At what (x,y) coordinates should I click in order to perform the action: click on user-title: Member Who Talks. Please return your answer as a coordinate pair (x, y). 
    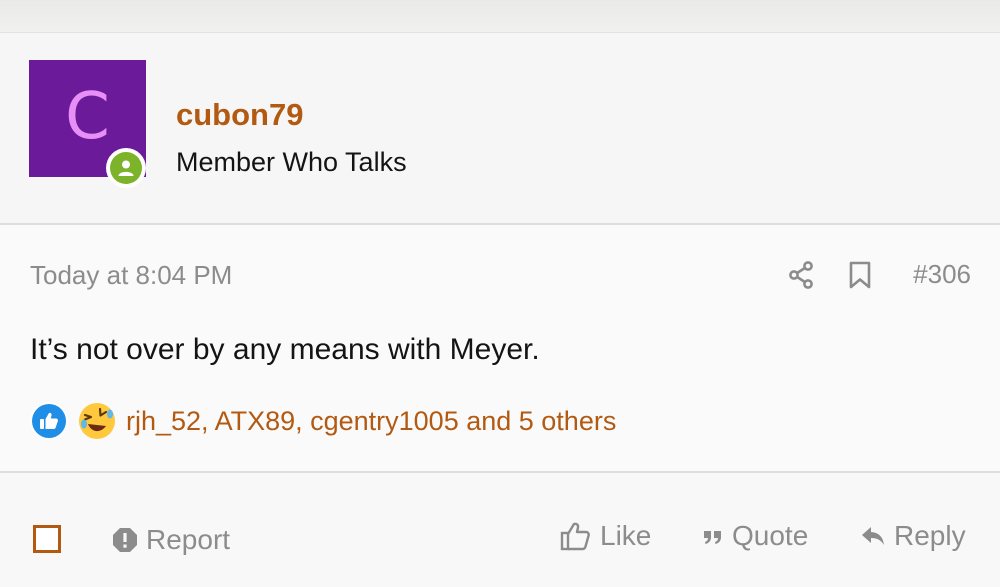
    Looking at the image, I should click on (291, 162).